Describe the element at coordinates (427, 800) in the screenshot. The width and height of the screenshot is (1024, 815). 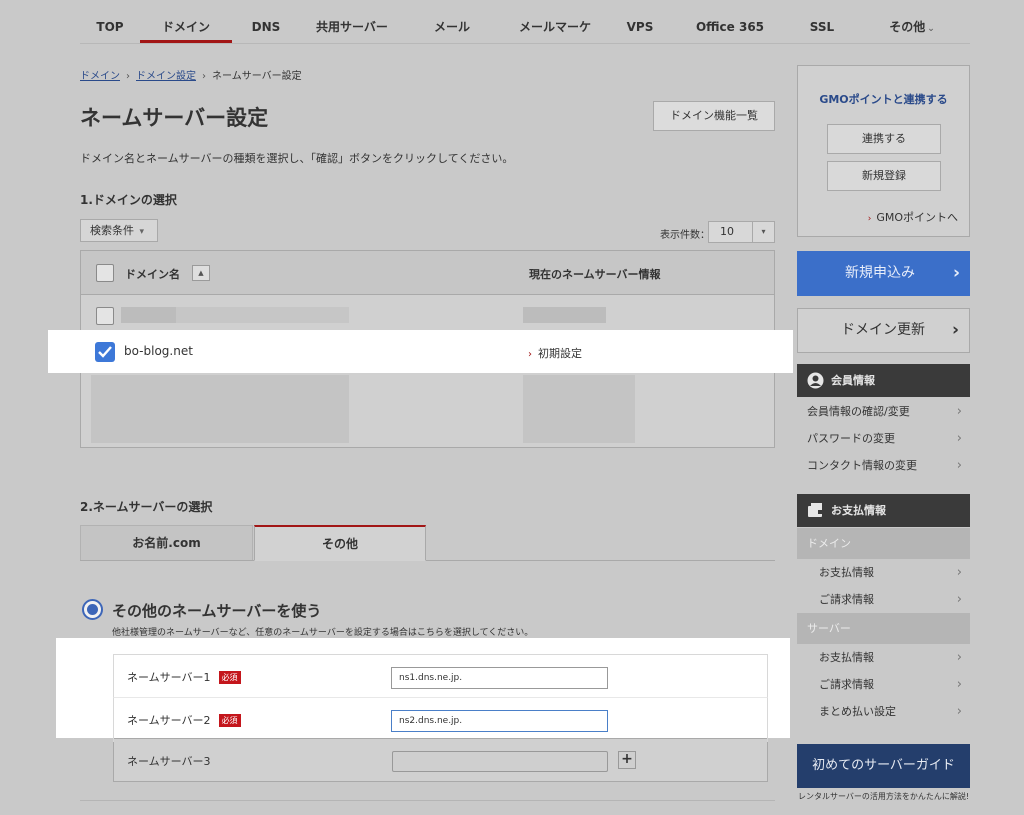
I see `divider` at that location.